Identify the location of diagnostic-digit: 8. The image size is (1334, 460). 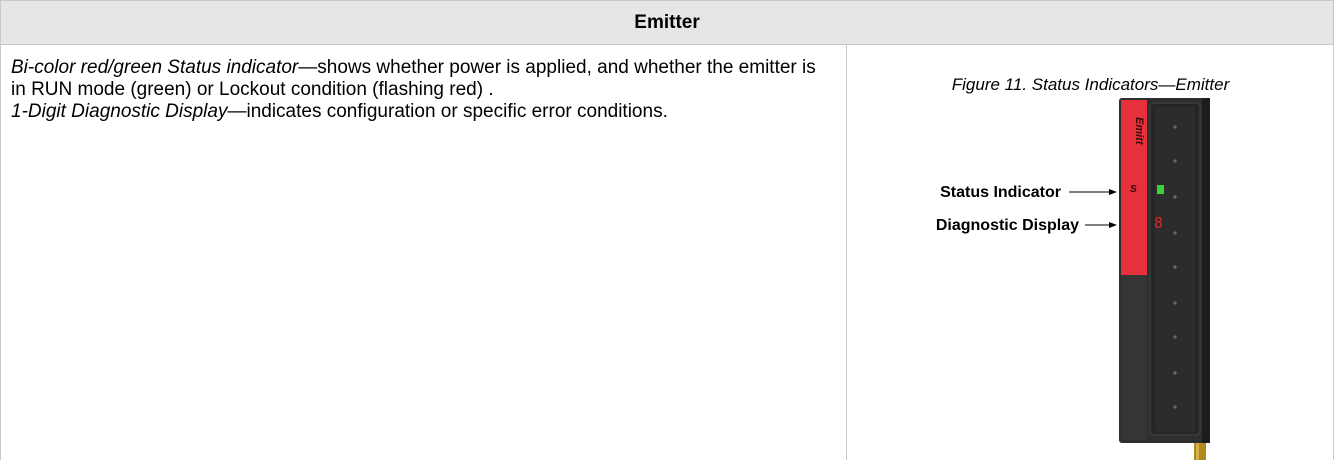
(1158, 223).